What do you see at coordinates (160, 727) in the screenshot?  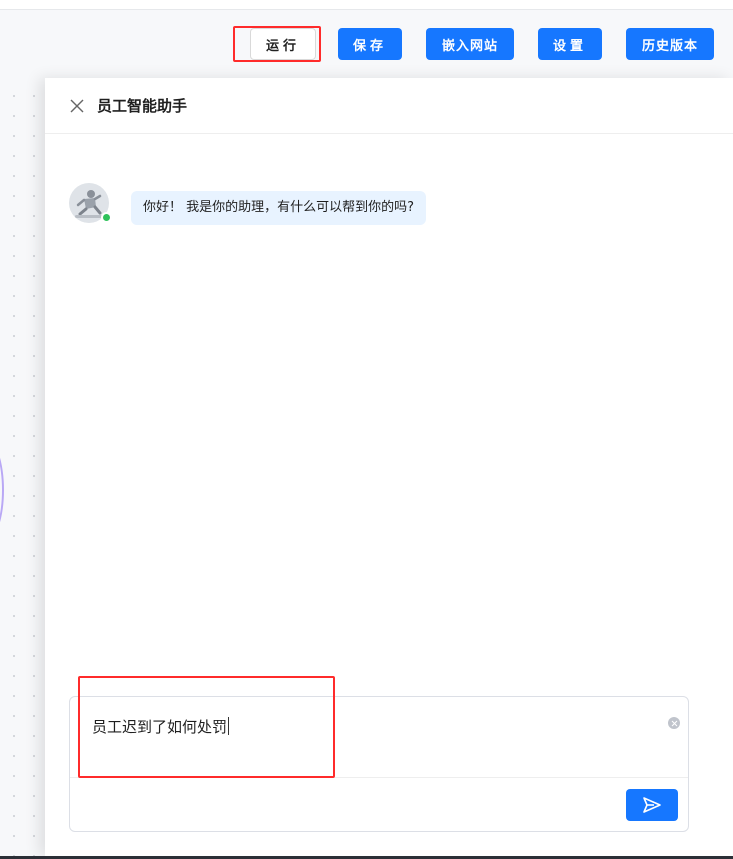 I see `chat-input-value: 员工迟到了如何处罚` at bounding box center [160, 727].